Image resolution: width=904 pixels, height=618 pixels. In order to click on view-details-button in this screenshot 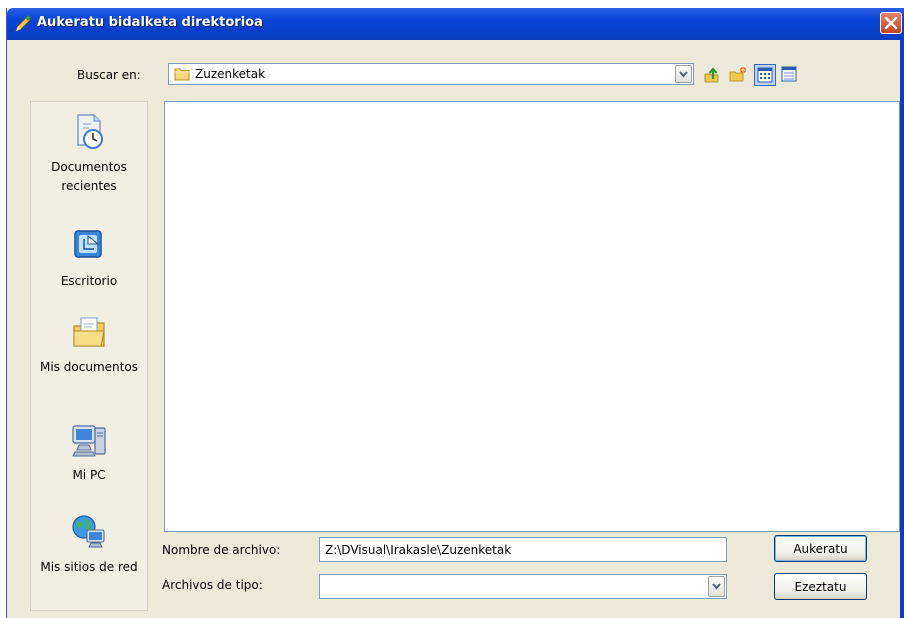, I will do `click(790, 75)`.